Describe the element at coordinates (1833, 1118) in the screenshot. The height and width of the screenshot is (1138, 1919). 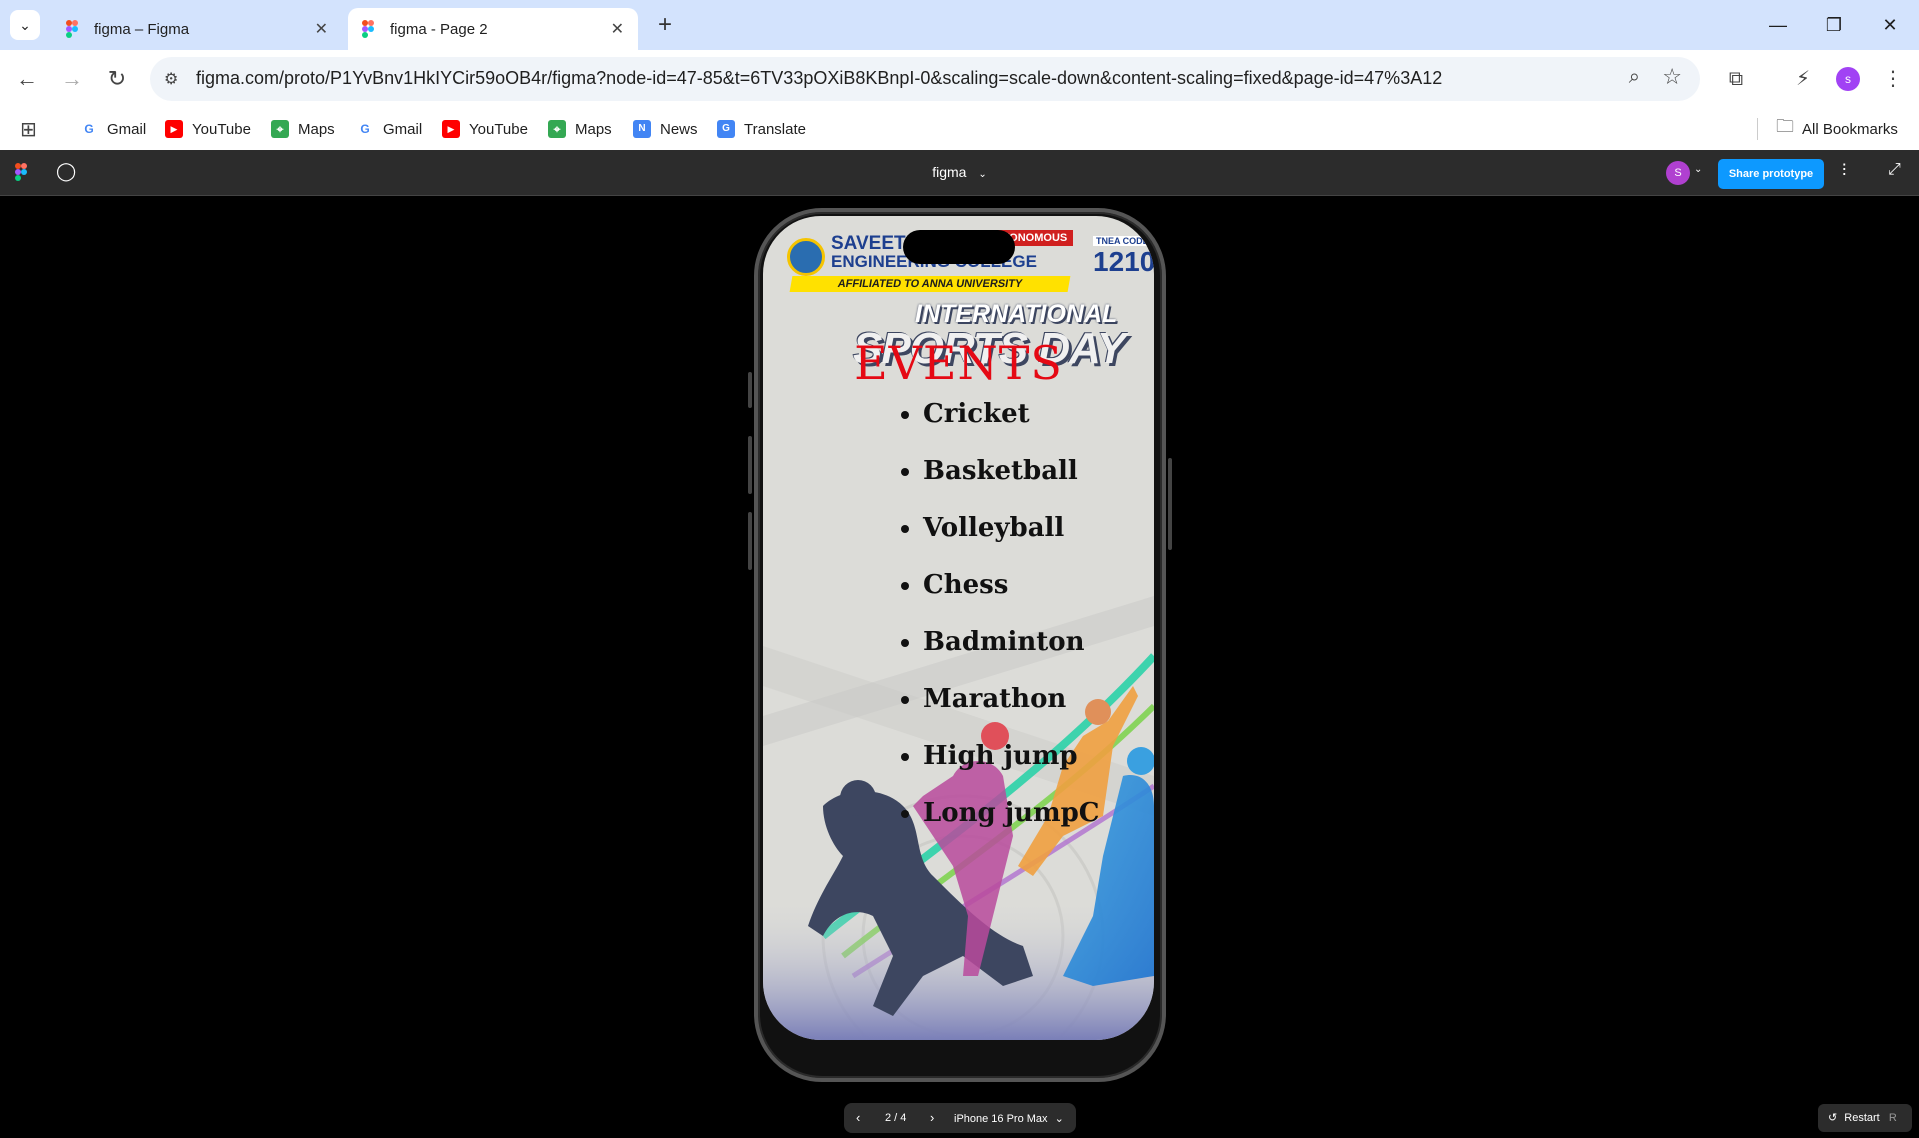
I see `restart-icon: ↺` at that location.